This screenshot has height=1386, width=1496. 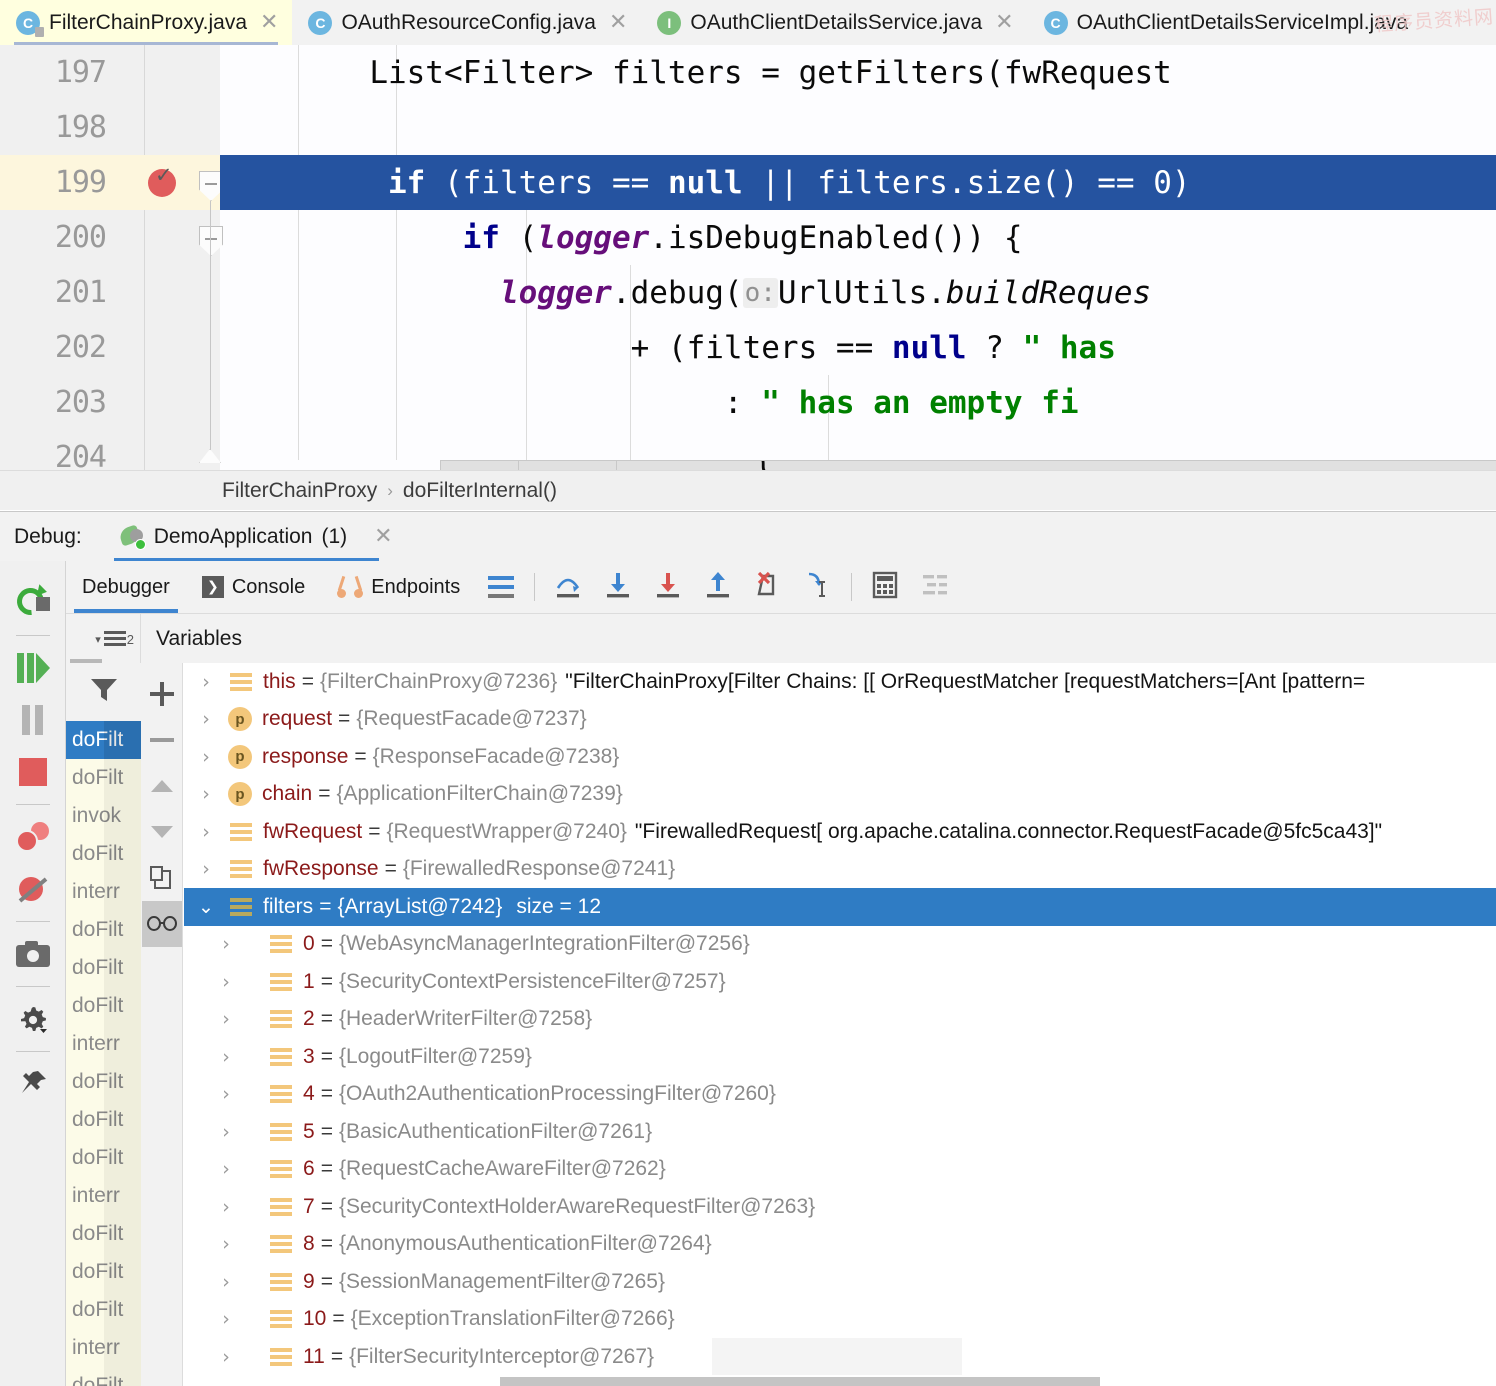 I want to click on move-up-button, so click(x=162, y=786).